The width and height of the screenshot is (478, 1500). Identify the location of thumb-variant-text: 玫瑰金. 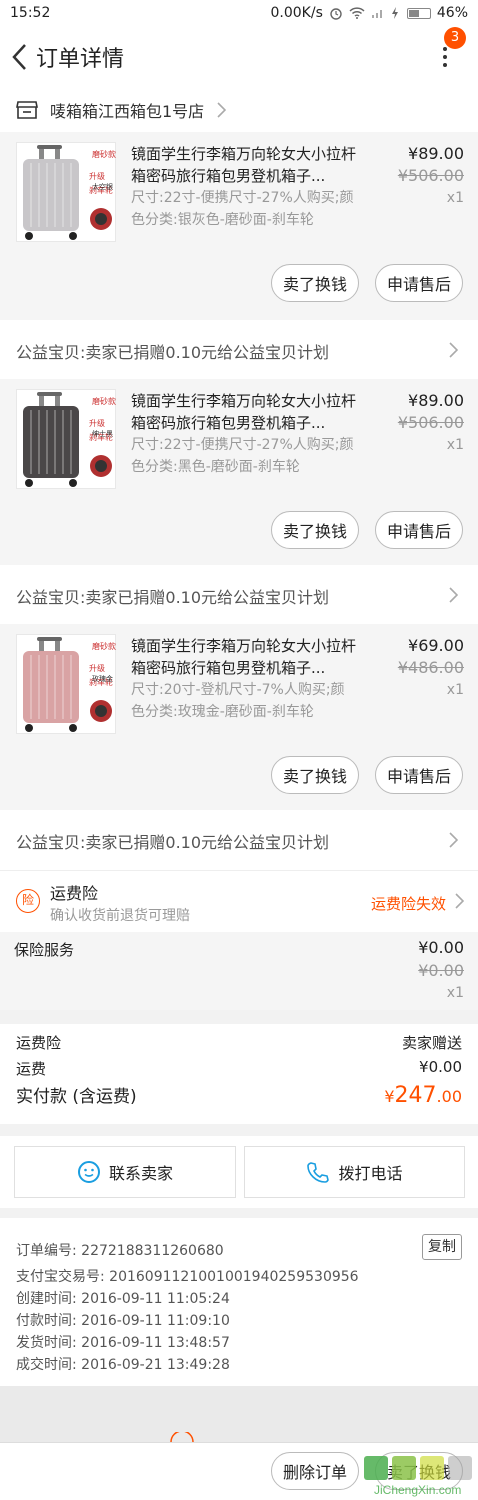
(102, 678).